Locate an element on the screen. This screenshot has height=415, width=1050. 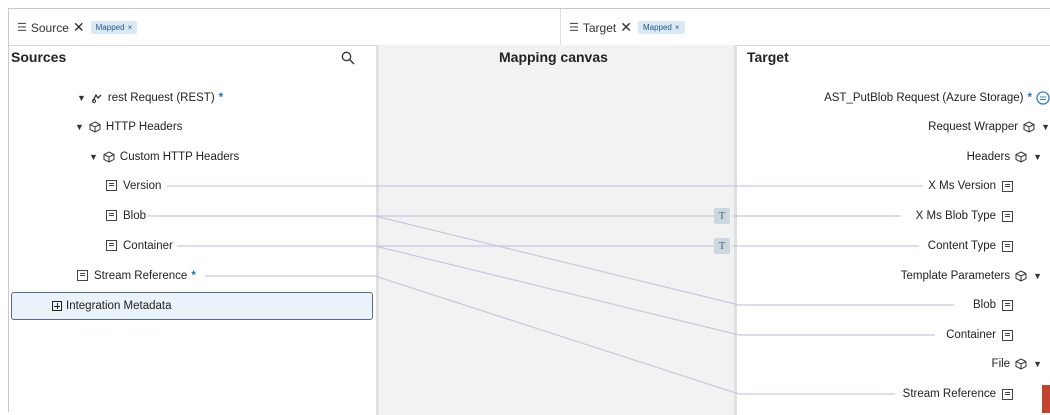
tree-node-label: Version is located at coordinates (142, 186).